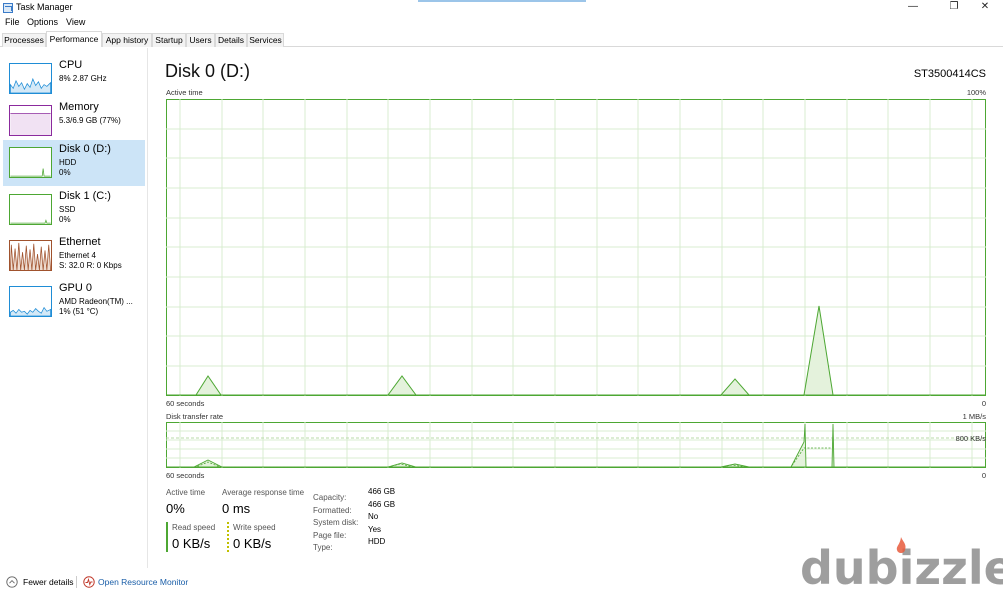 This screenshot has width=1003, height=600. What do you see at coordinates (263, 492) in the screenshot?
I see `avg-response-label: Average response time` at bounding box center [263, 492].